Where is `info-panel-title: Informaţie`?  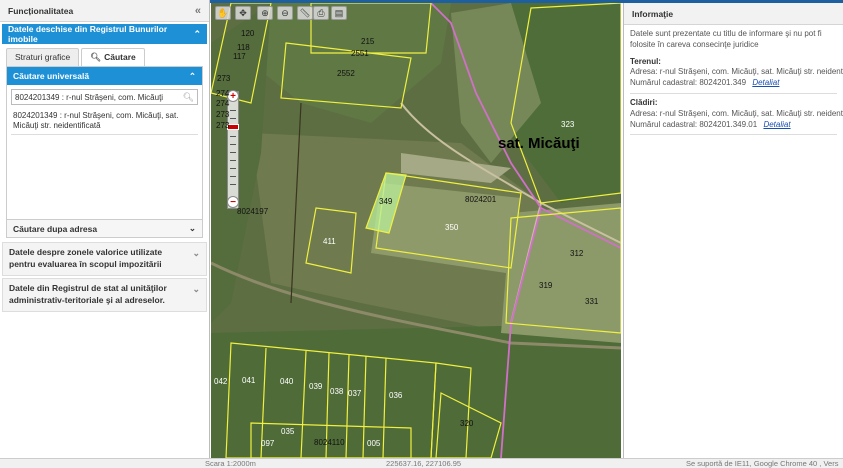
info-panel-title: Informaţie is located at coordinates (653, 13).